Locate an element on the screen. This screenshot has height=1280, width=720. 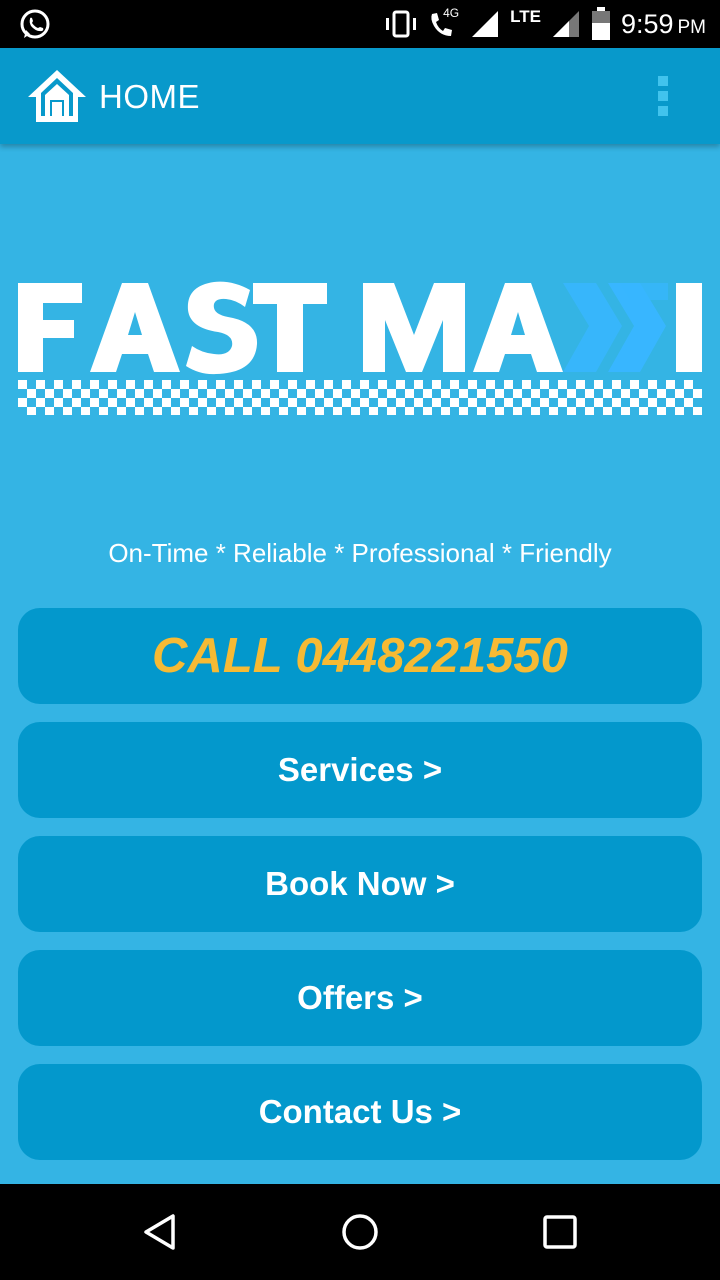
volte-call: 4G is located at coordinates (444, 23).